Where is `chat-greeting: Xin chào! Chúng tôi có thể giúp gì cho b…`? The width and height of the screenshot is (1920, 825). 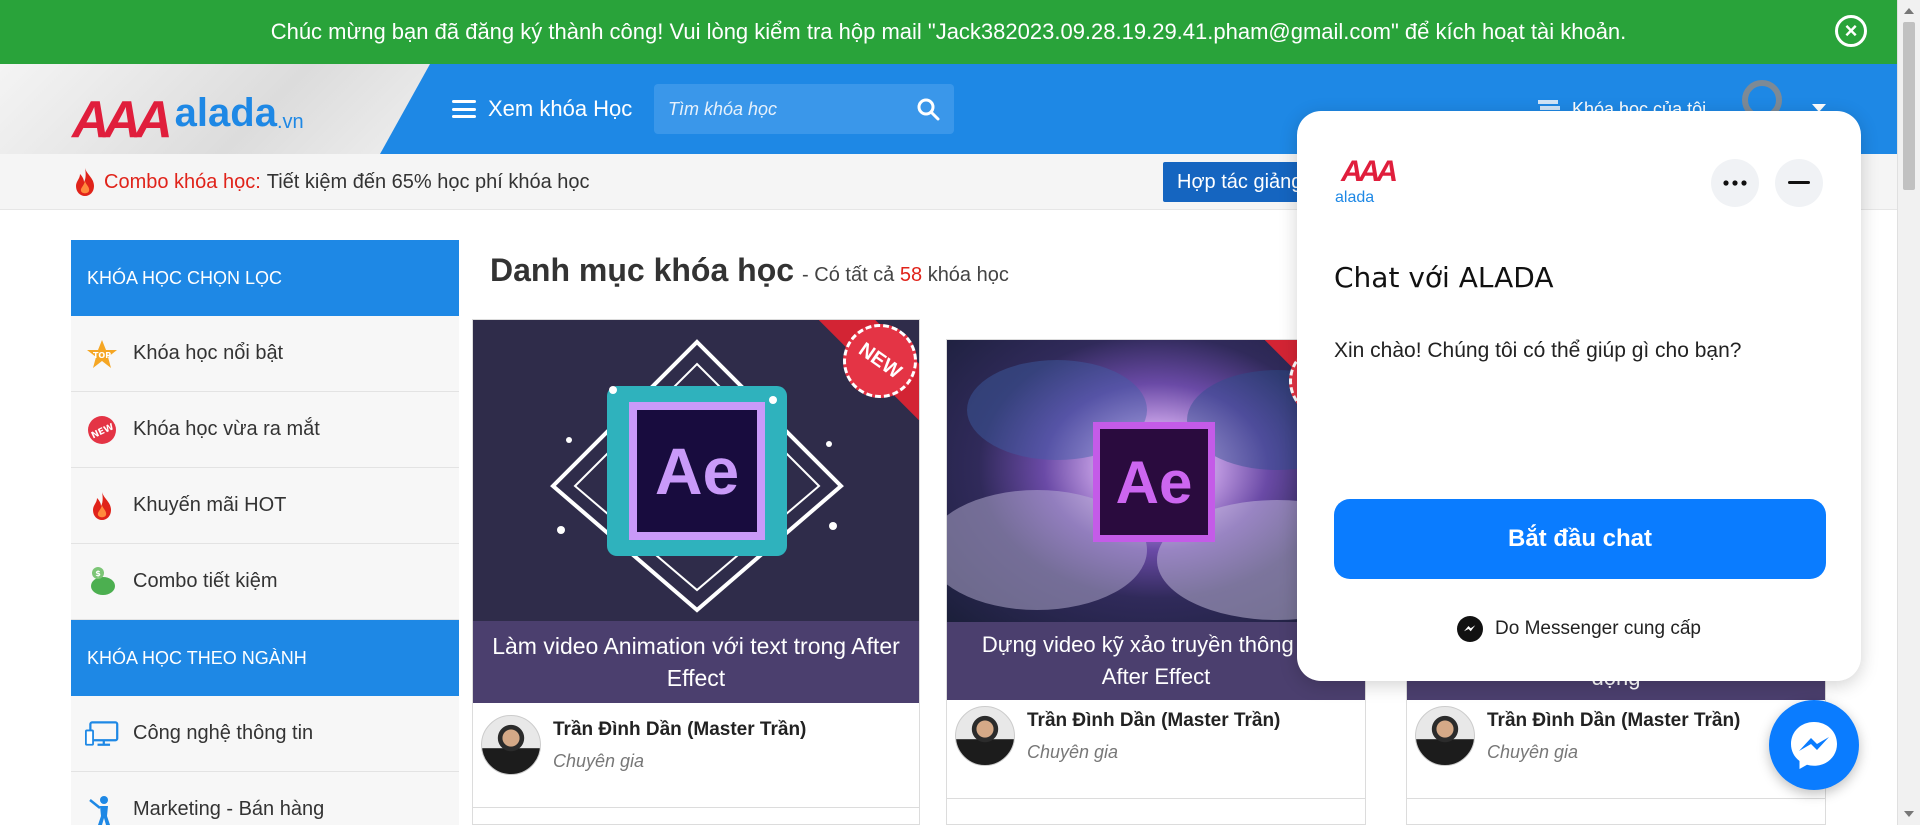
chat-greeting: Xin chào! Chúng tôi có thể giúp gì cho b… is located at coordinates (1538, 350).